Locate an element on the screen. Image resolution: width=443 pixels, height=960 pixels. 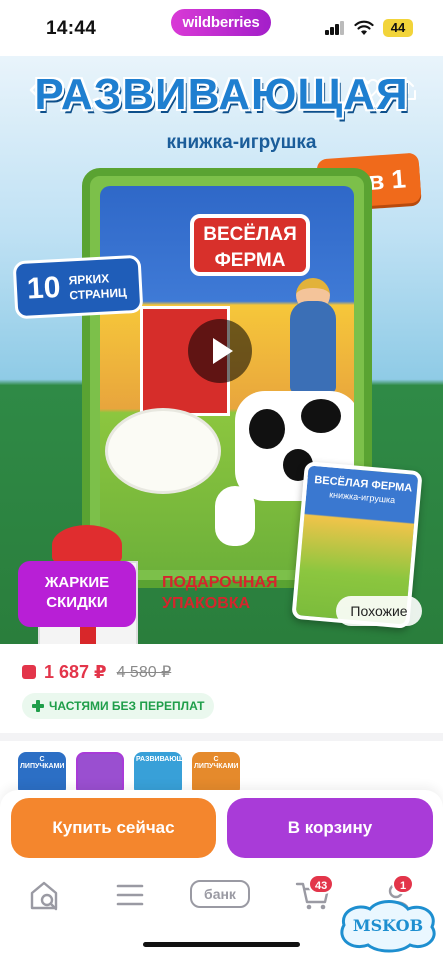
book-sign: ВЕСЁЛАЯ ФЕРМА is located at coordinates (250, 245).